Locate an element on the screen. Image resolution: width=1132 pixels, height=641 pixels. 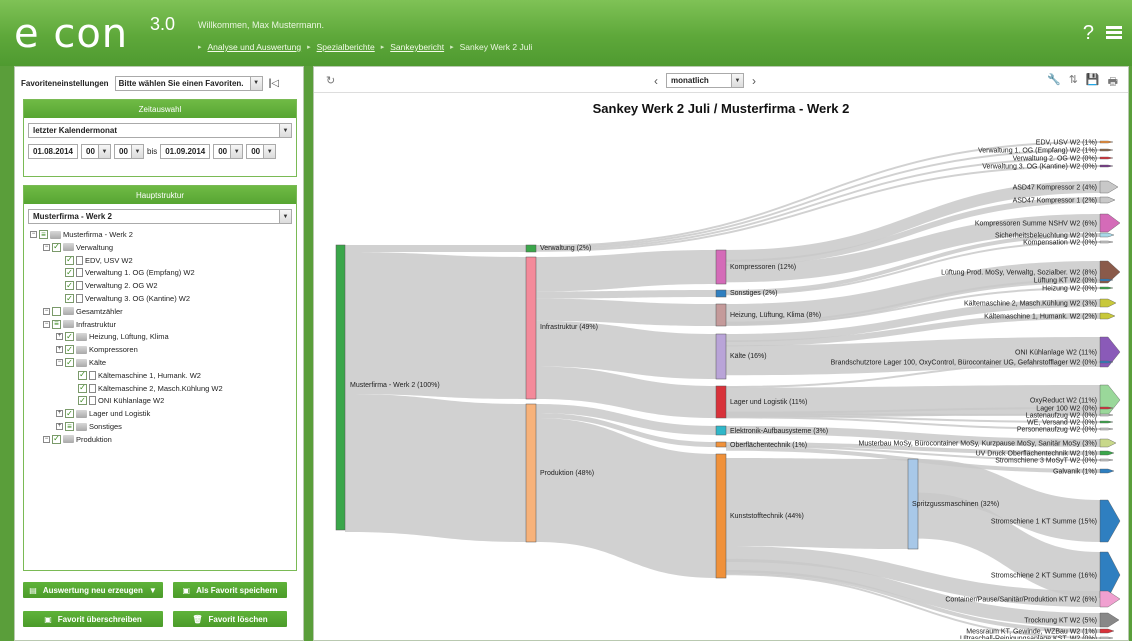
to-date-input: 01.09.2014 is located at coordinates (185, 151).